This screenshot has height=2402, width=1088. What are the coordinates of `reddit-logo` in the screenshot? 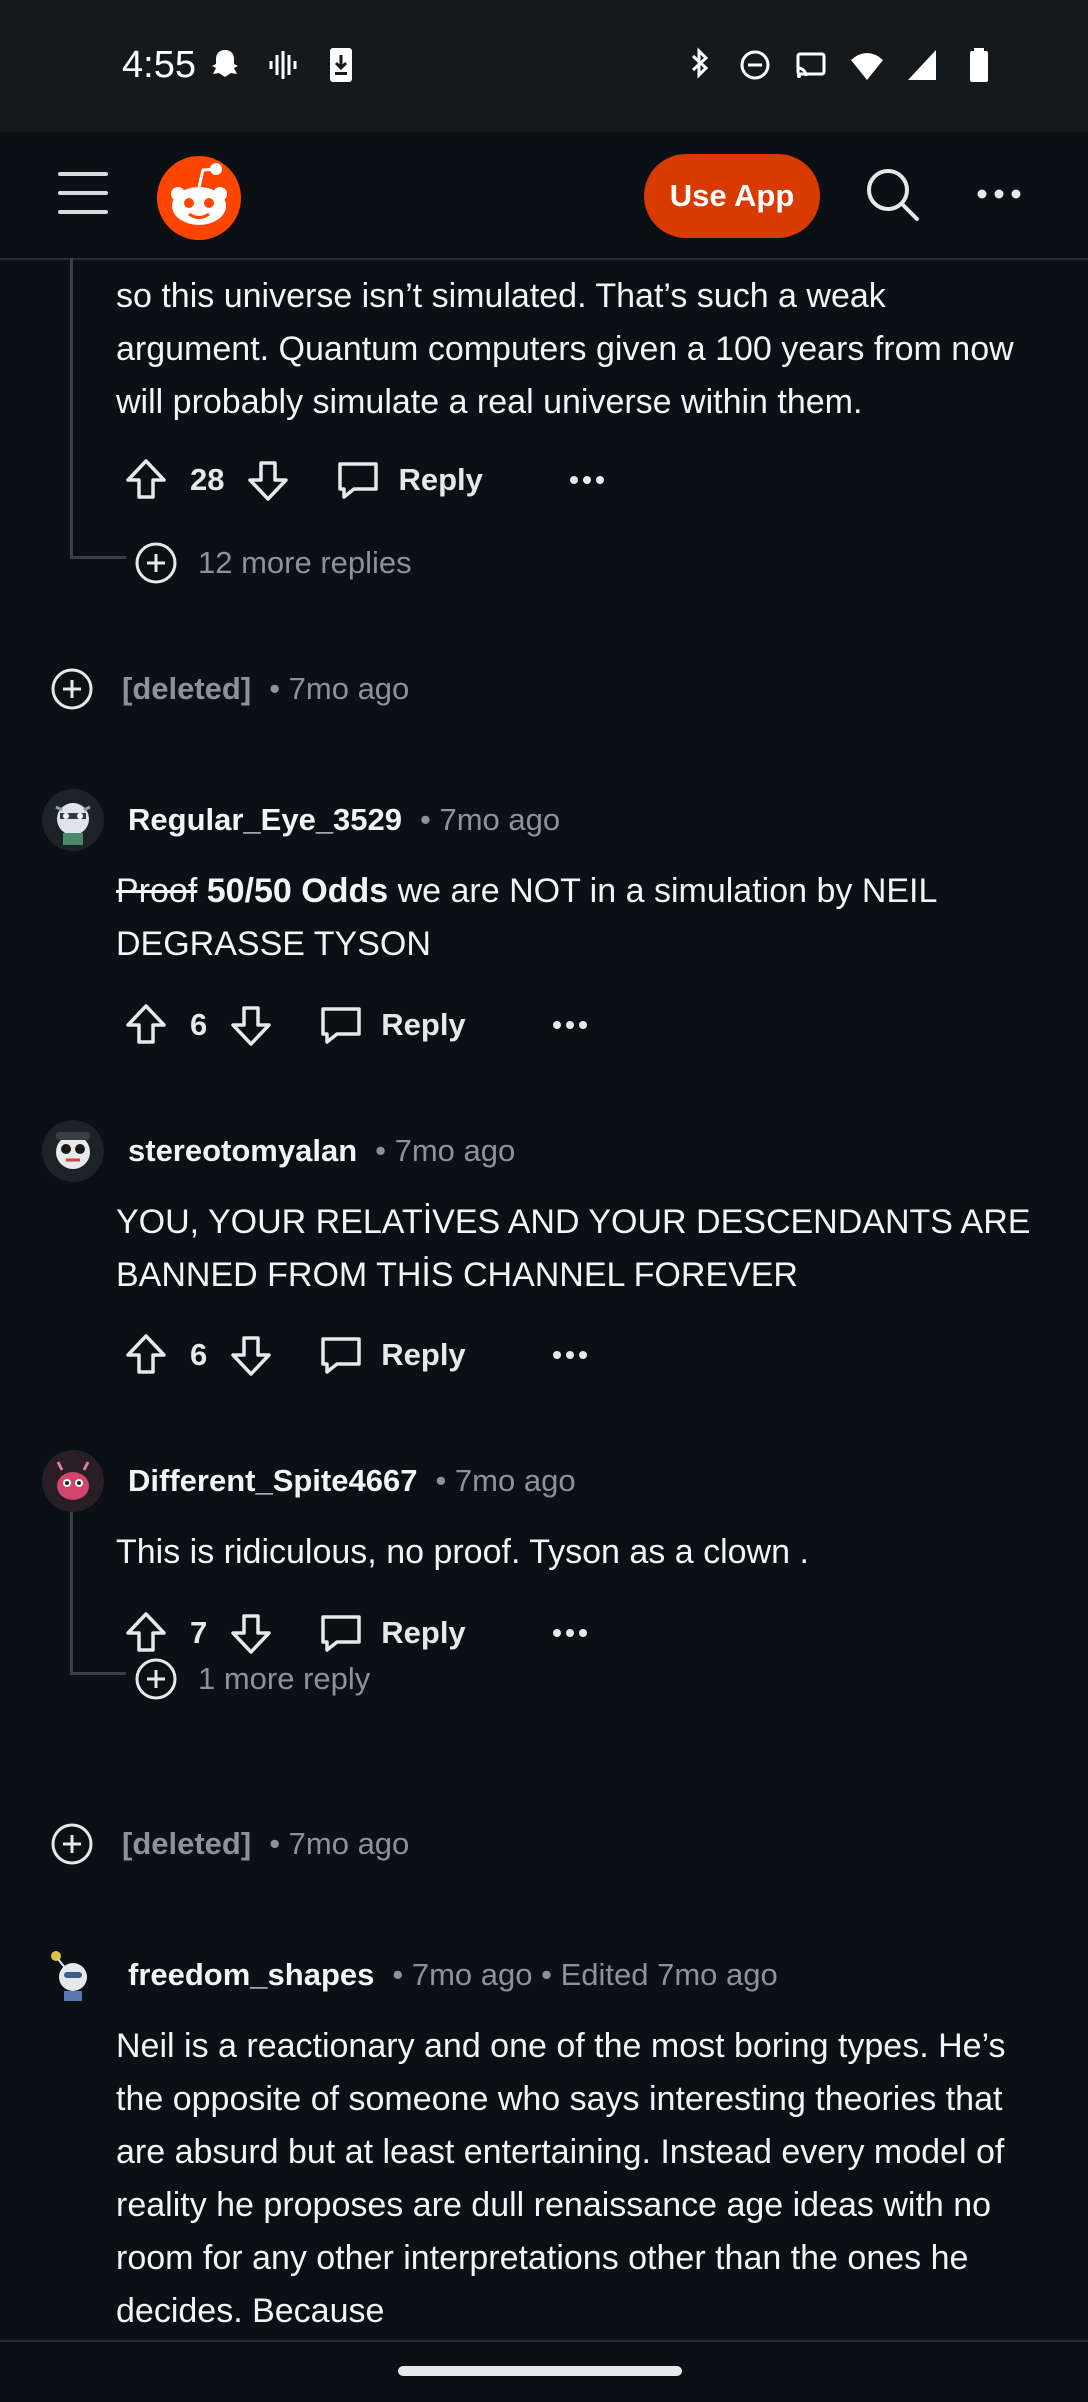 It's located at (199, 197).